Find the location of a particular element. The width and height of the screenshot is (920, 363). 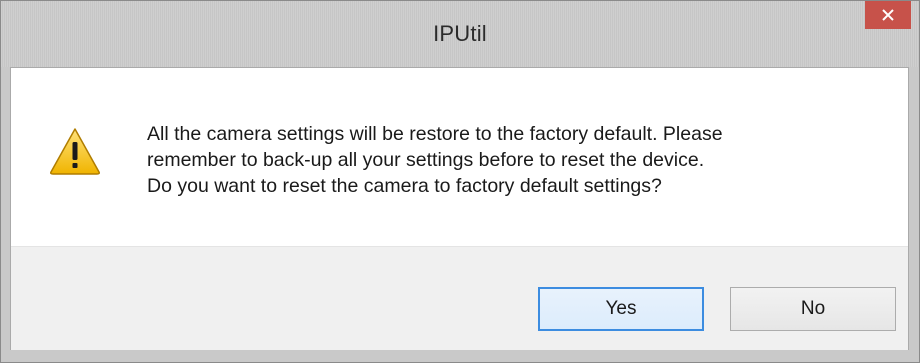

no-button: No is located at coordinates (813, 309).